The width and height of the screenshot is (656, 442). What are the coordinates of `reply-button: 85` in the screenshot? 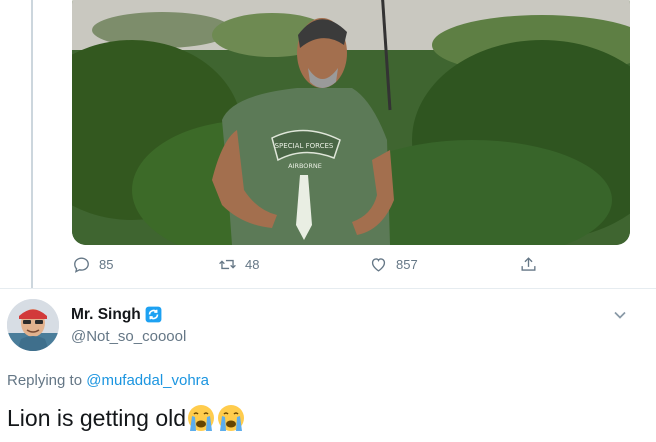 It's located at (92, 264).